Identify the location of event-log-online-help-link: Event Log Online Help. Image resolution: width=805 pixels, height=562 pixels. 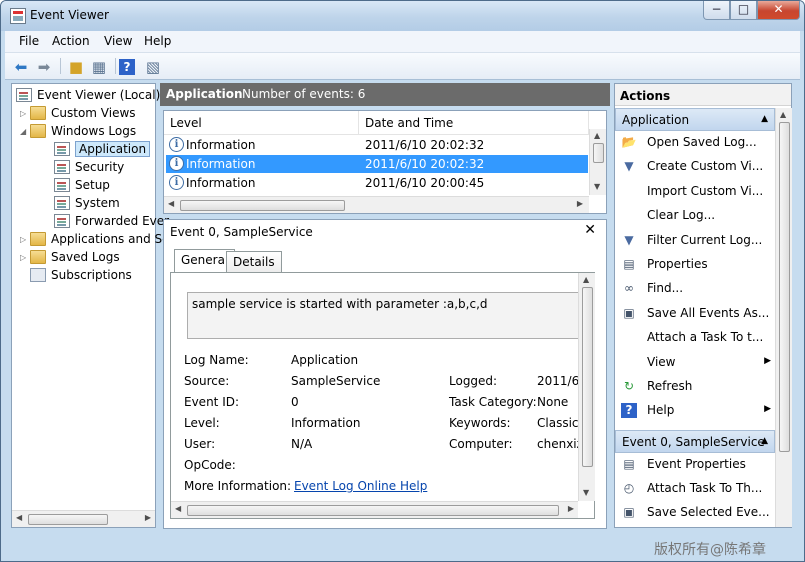
(360, 486).